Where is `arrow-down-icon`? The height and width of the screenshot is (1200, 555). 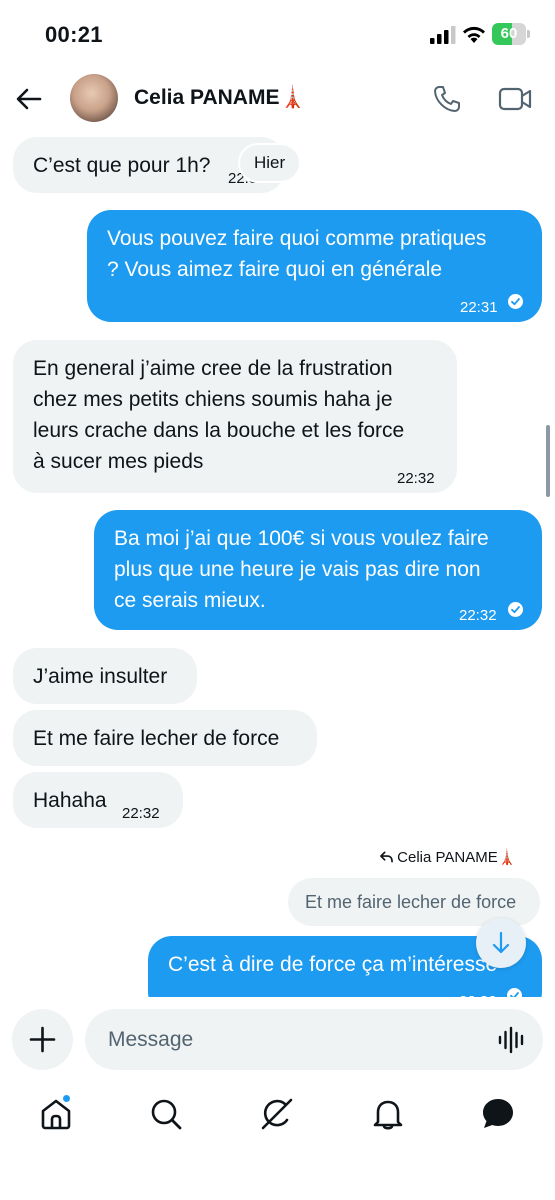 arrow-down-icon is located at coordinates (501, 942).